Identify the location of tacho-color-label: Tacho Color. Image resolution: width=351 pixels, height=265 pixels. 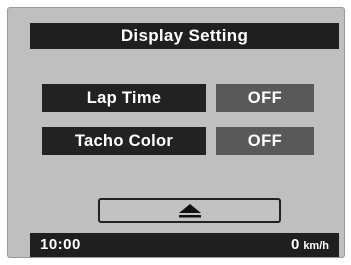
(124, 141).